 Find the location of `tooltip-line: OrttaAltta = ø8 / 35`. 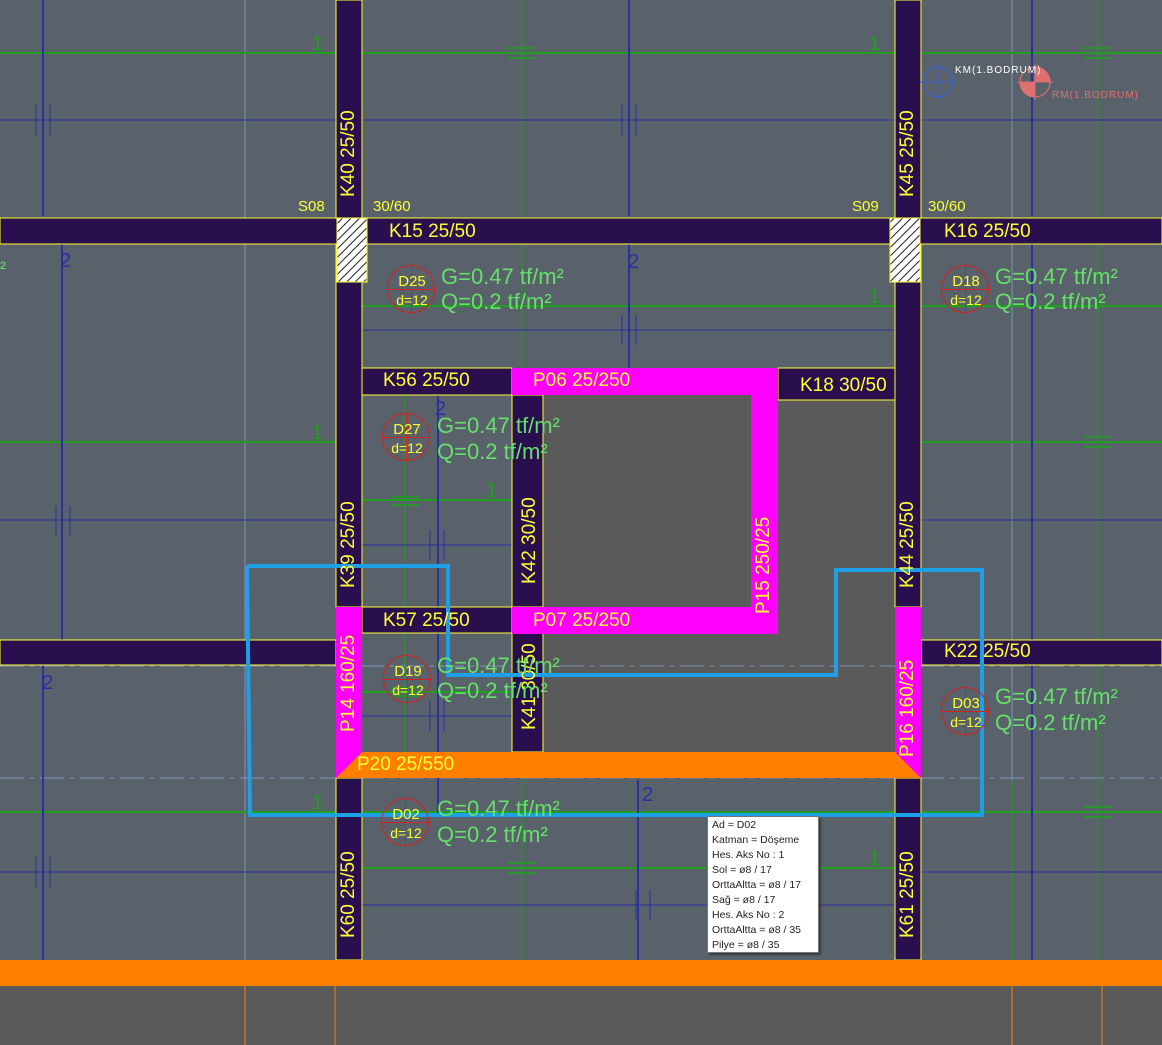

tooltip-line: OrttaAltta = ø8 / 35 is located at coordinates (756, 930).